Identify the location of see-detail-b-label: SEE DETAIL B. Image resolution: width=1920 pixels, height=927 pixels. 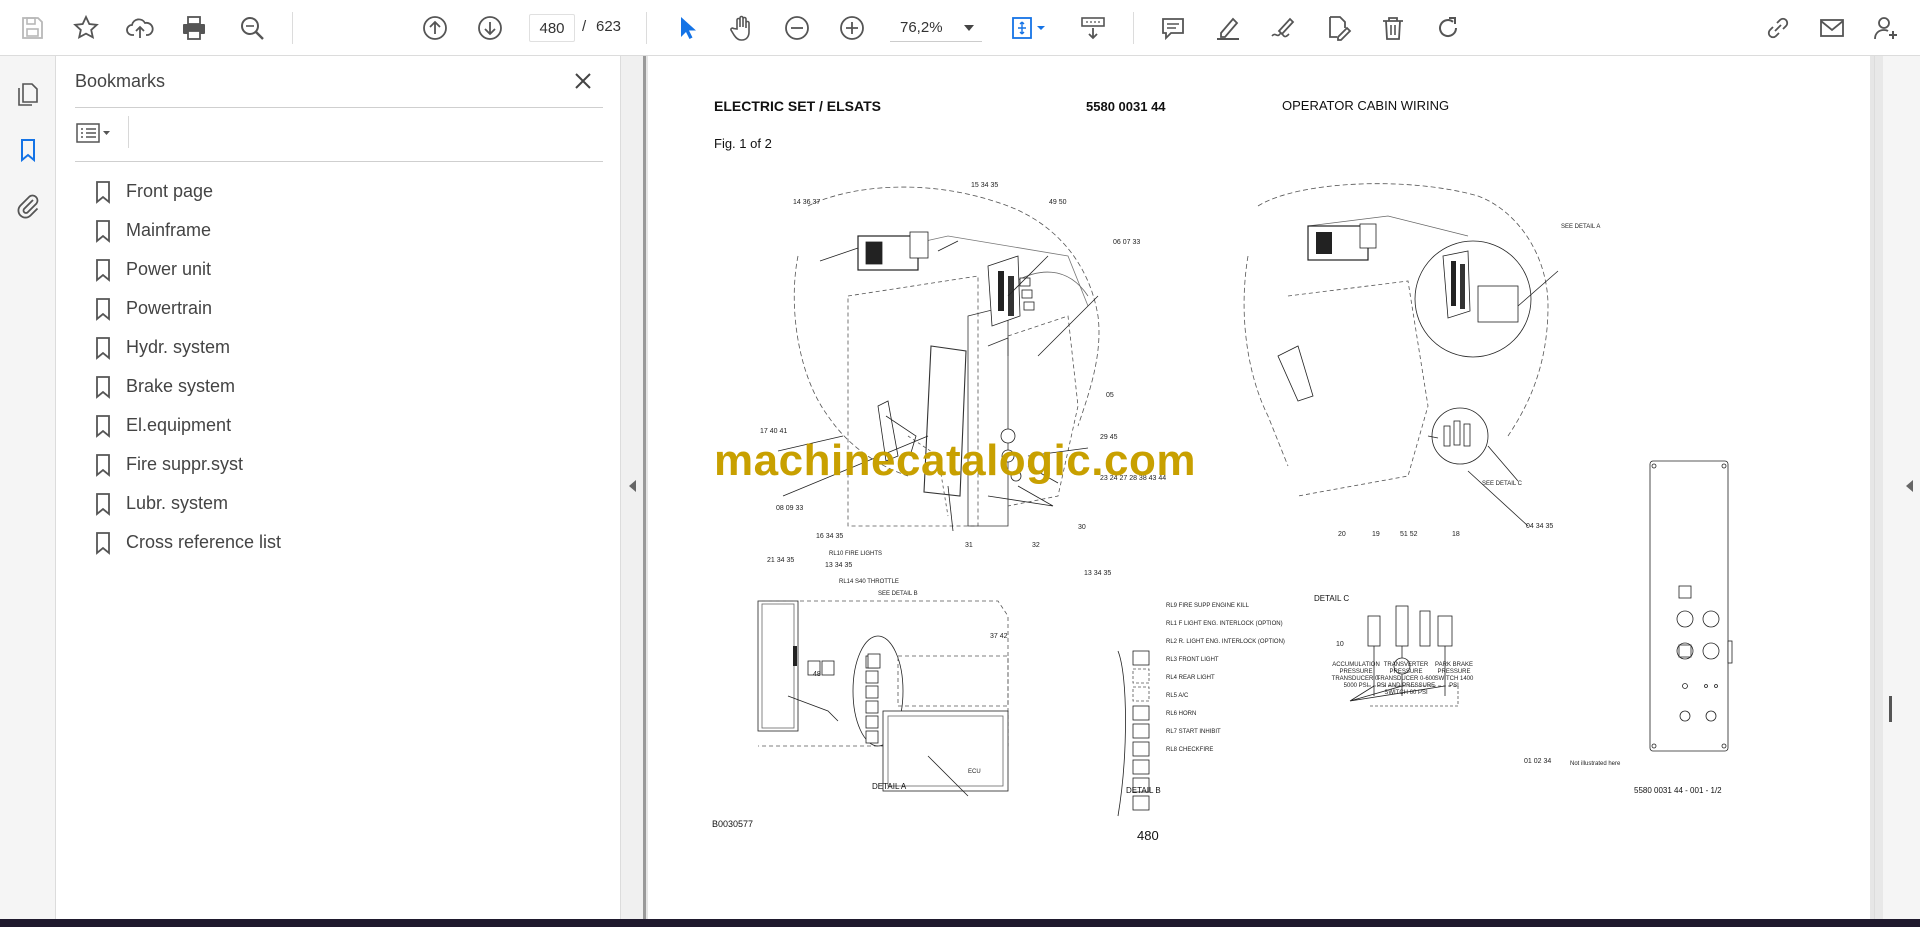
(898, 594).